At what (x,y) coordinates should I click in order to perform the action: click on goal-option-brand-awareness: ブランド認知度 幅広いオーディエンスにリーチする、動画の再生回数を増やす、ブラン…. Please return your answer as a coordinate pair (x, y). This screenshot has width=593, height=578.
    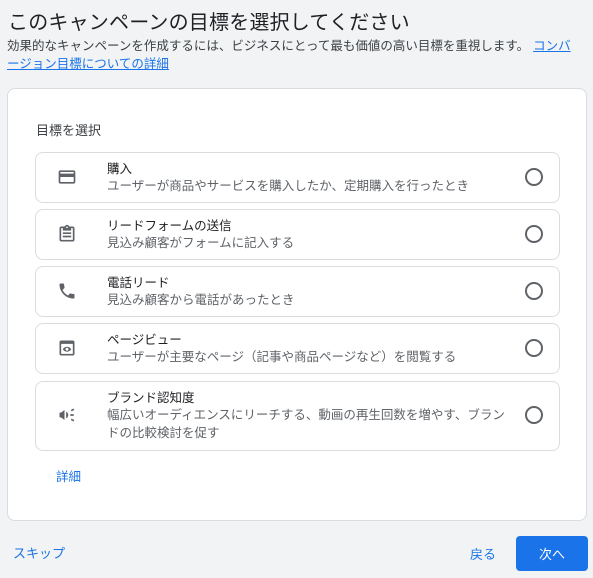
    Looking at the image, I should click on (297, 416).